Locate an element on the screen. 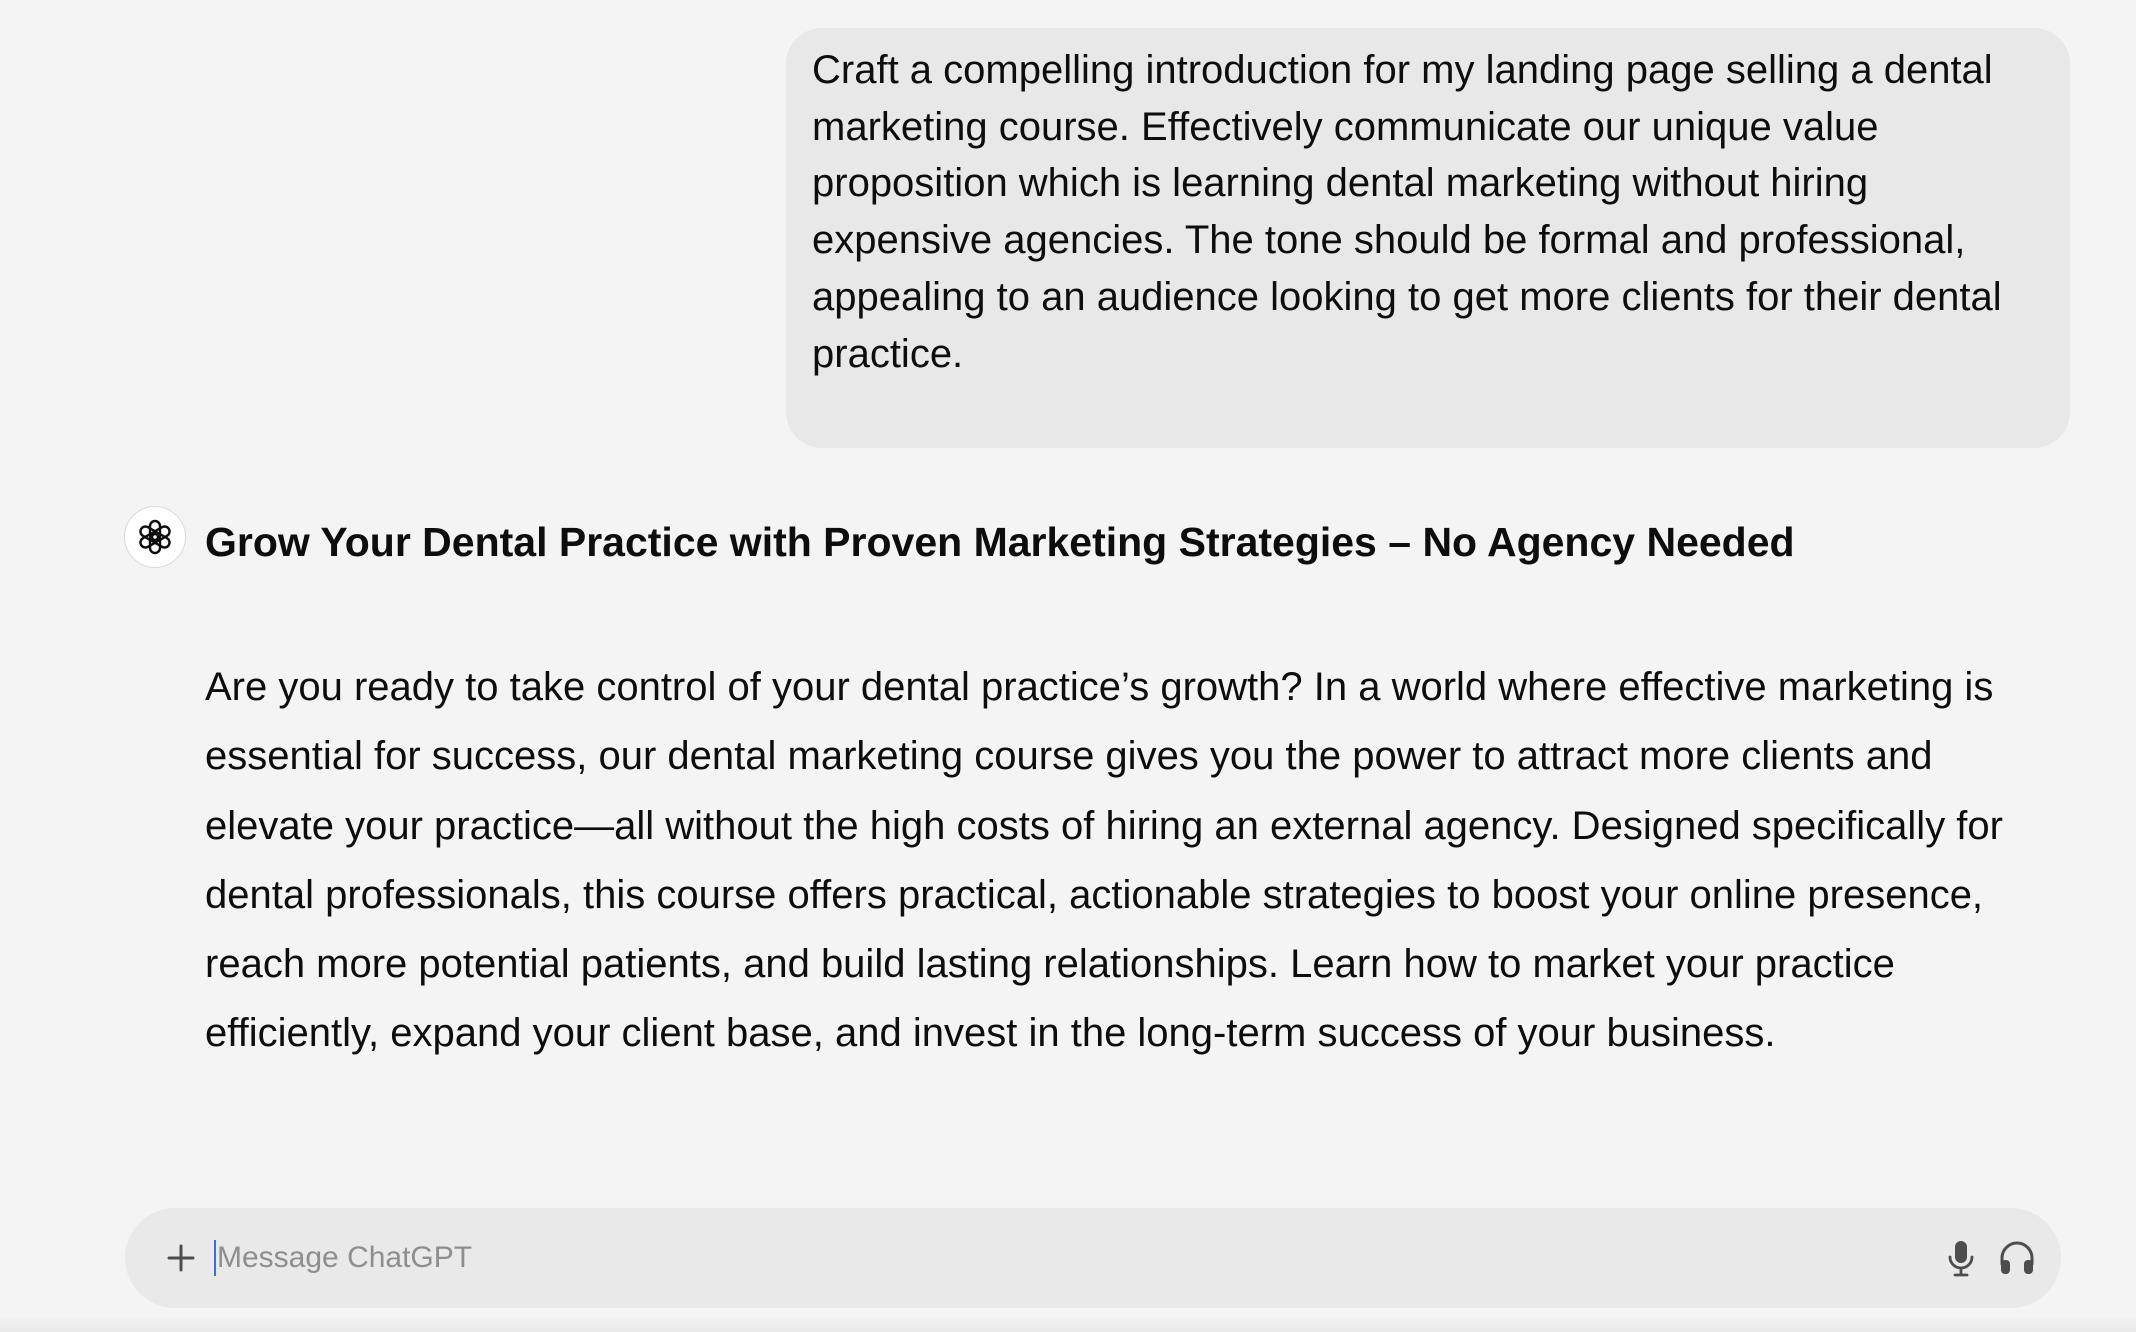  text-caret is located at coordinates (215, 1258).